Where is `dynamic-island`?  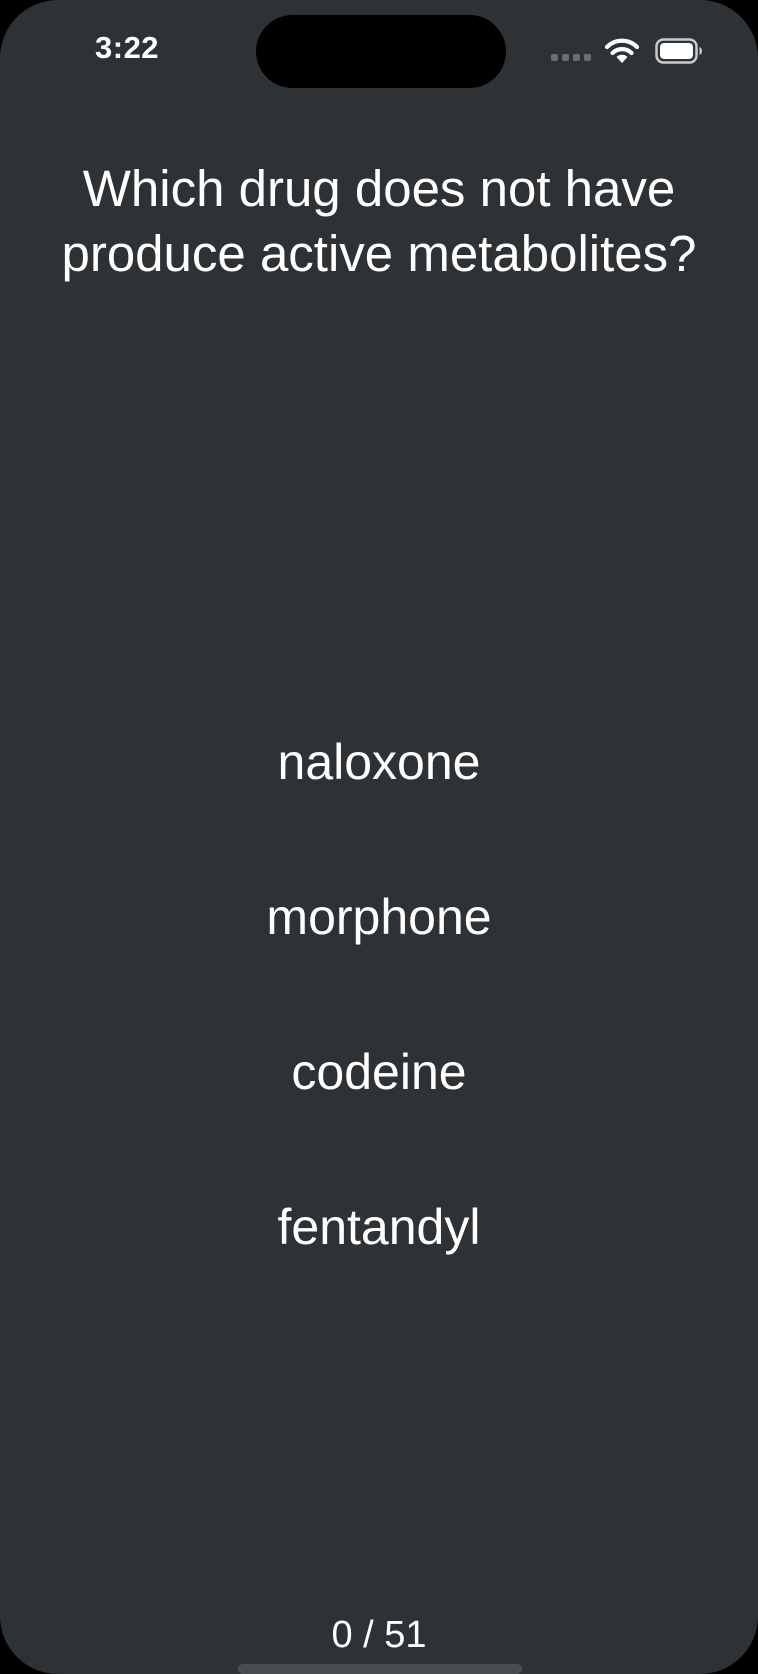 dynamic-island is located at coordinates (381, 51).